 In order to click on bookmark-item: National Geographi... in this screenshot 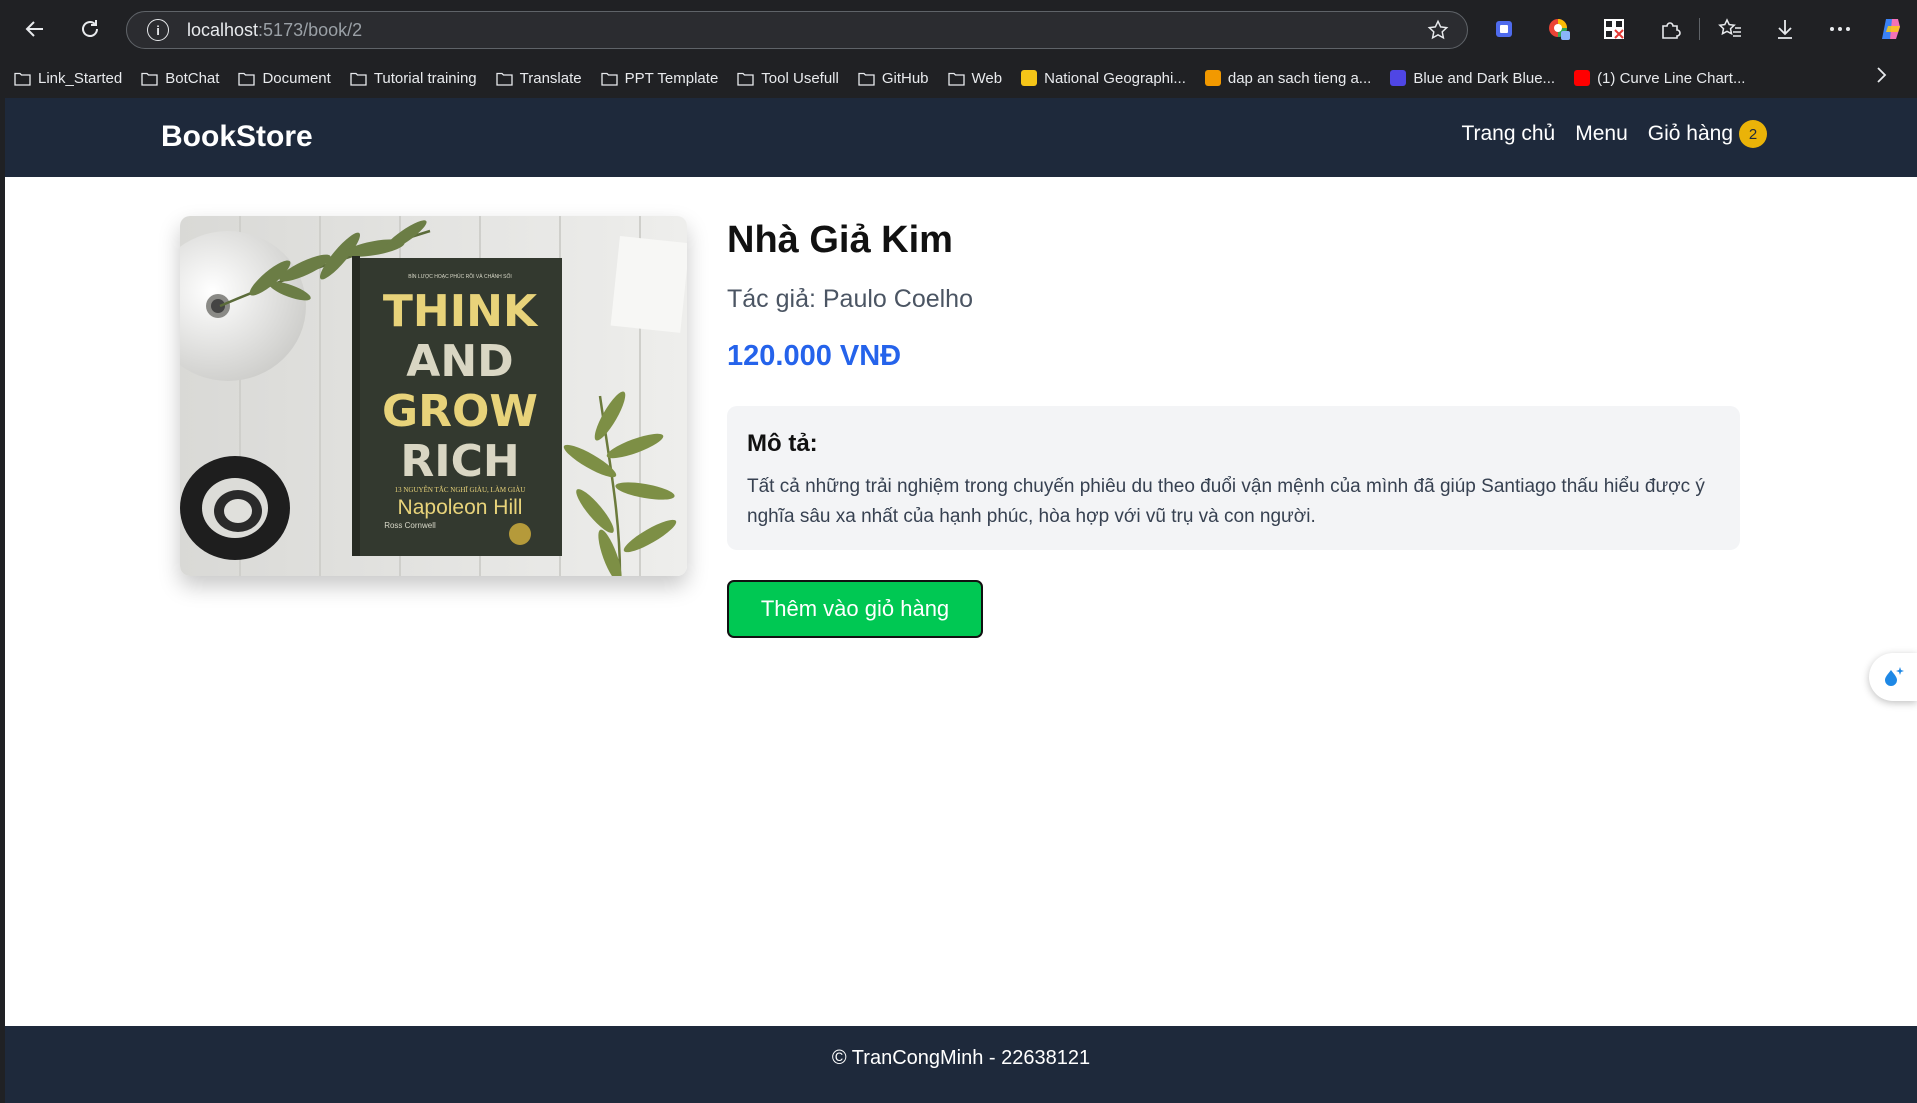, I will do `click(1103, 78)`.